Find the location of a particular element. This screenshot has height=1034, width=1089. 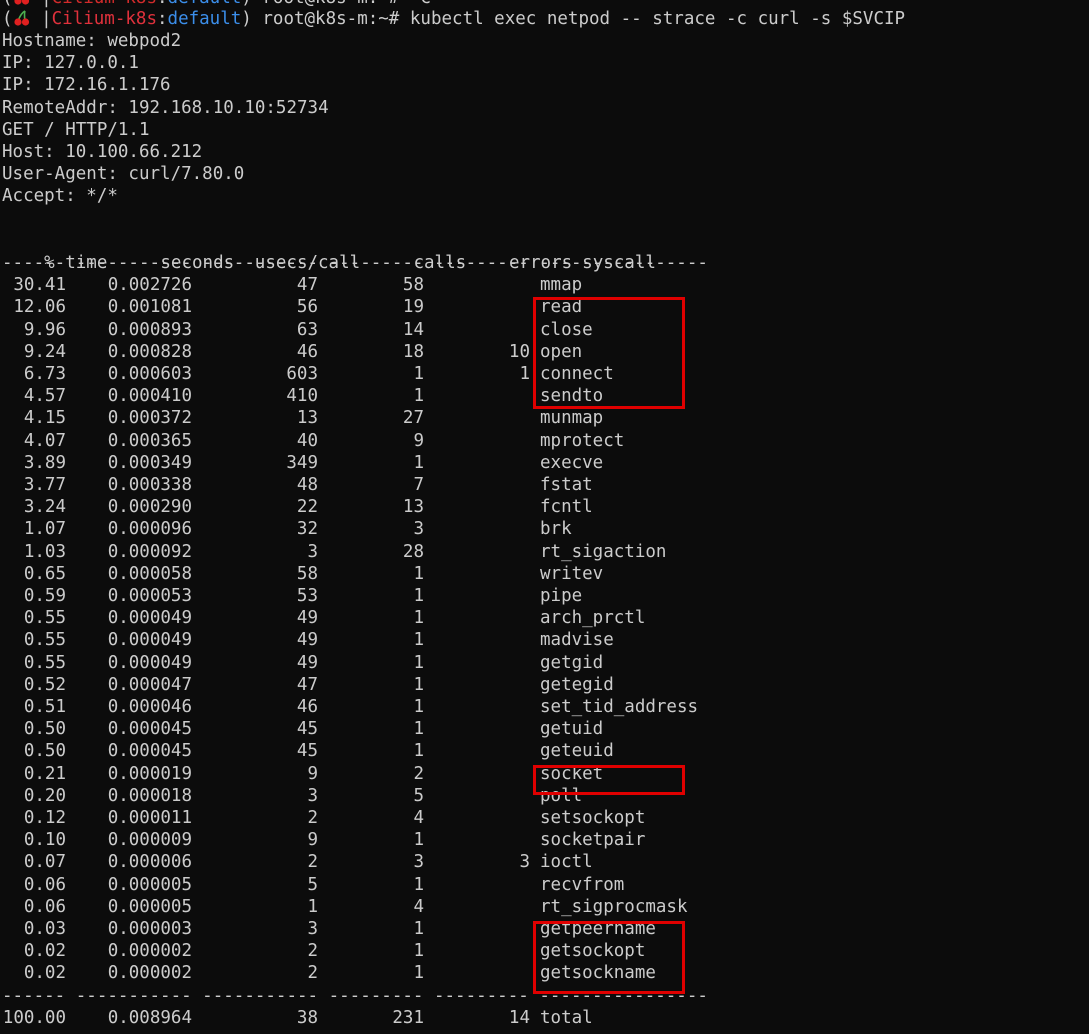

table-cell: 9 is located at coordinates (312, 773).